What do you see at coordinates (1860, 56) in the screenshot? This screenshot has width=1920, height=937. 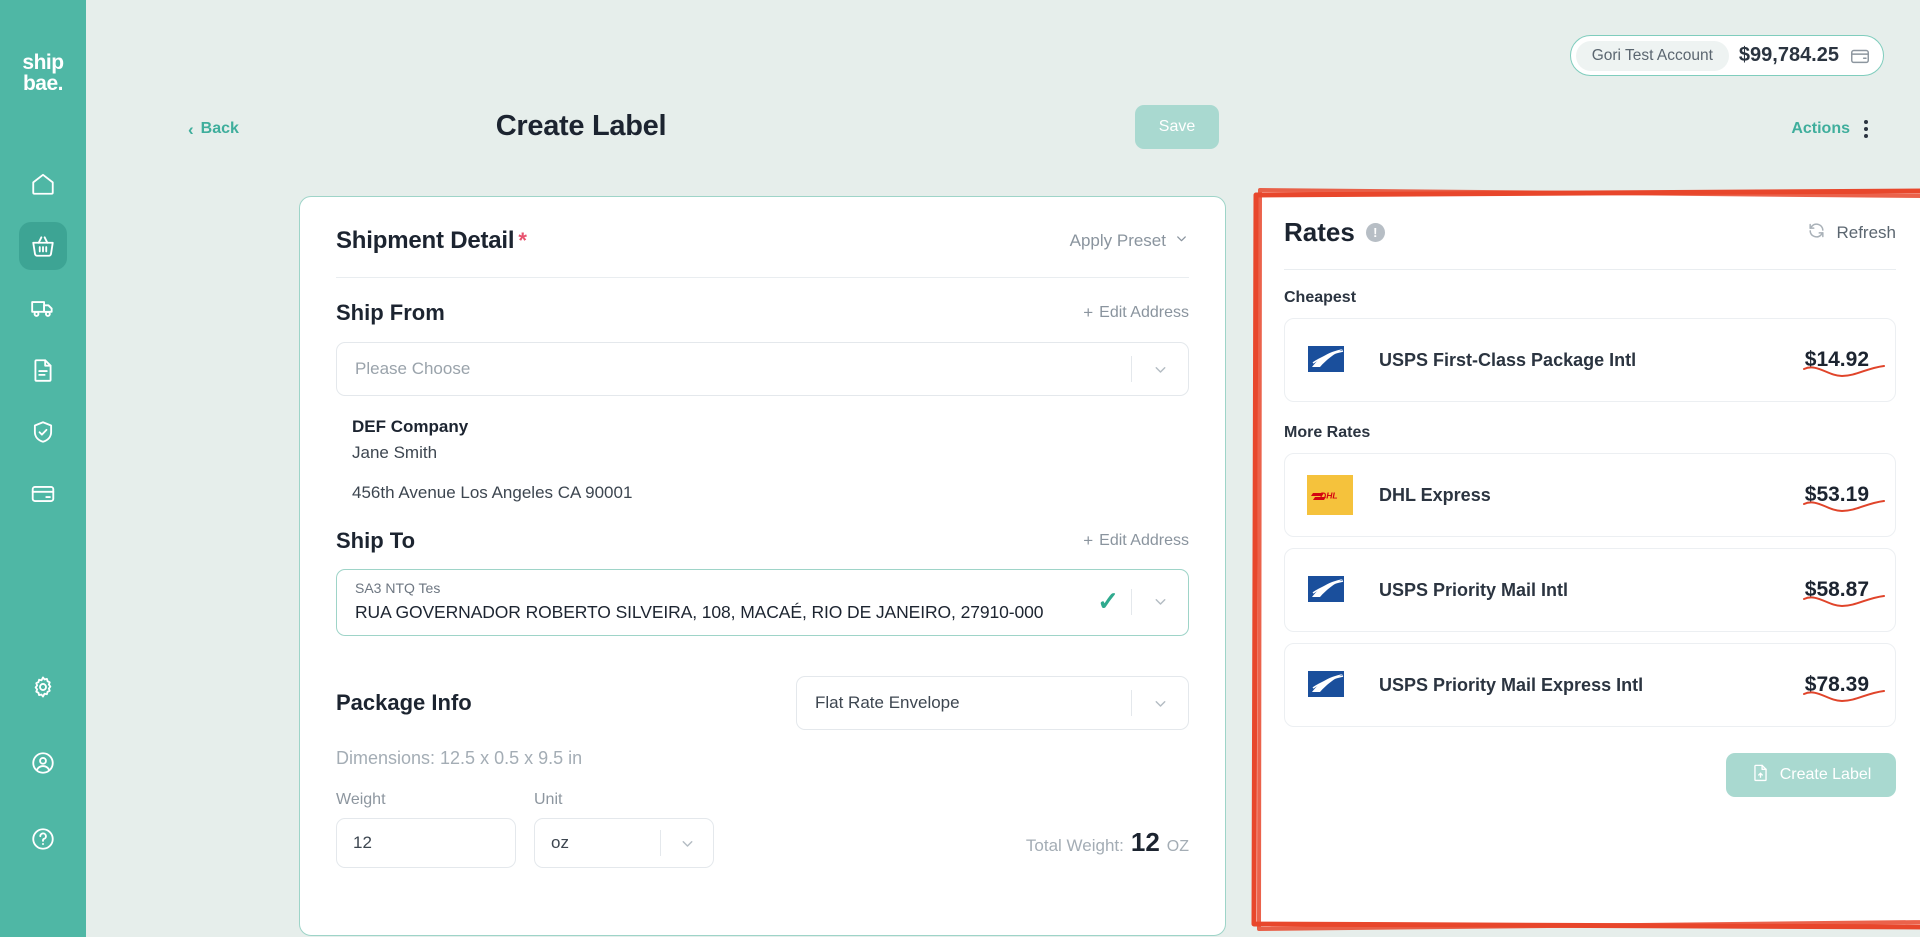 I see `wallet-icon` at bounding box center [1860, 56].